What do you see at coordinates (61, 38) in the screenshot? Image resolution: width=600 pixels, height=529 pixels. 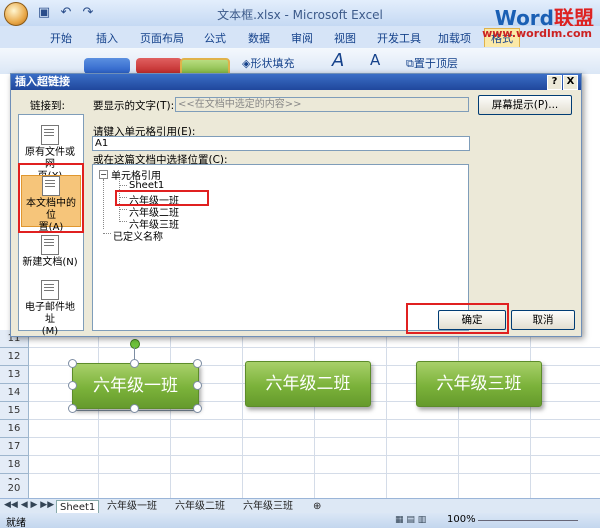 I see `tab-home: 开始` at bounding box center [61, 38].